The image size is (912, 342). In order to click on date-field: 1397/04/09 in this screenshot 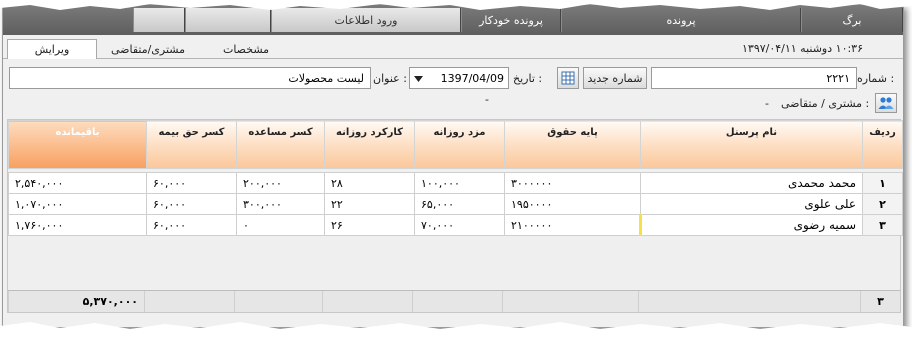, I will do `click(459, 78)`.